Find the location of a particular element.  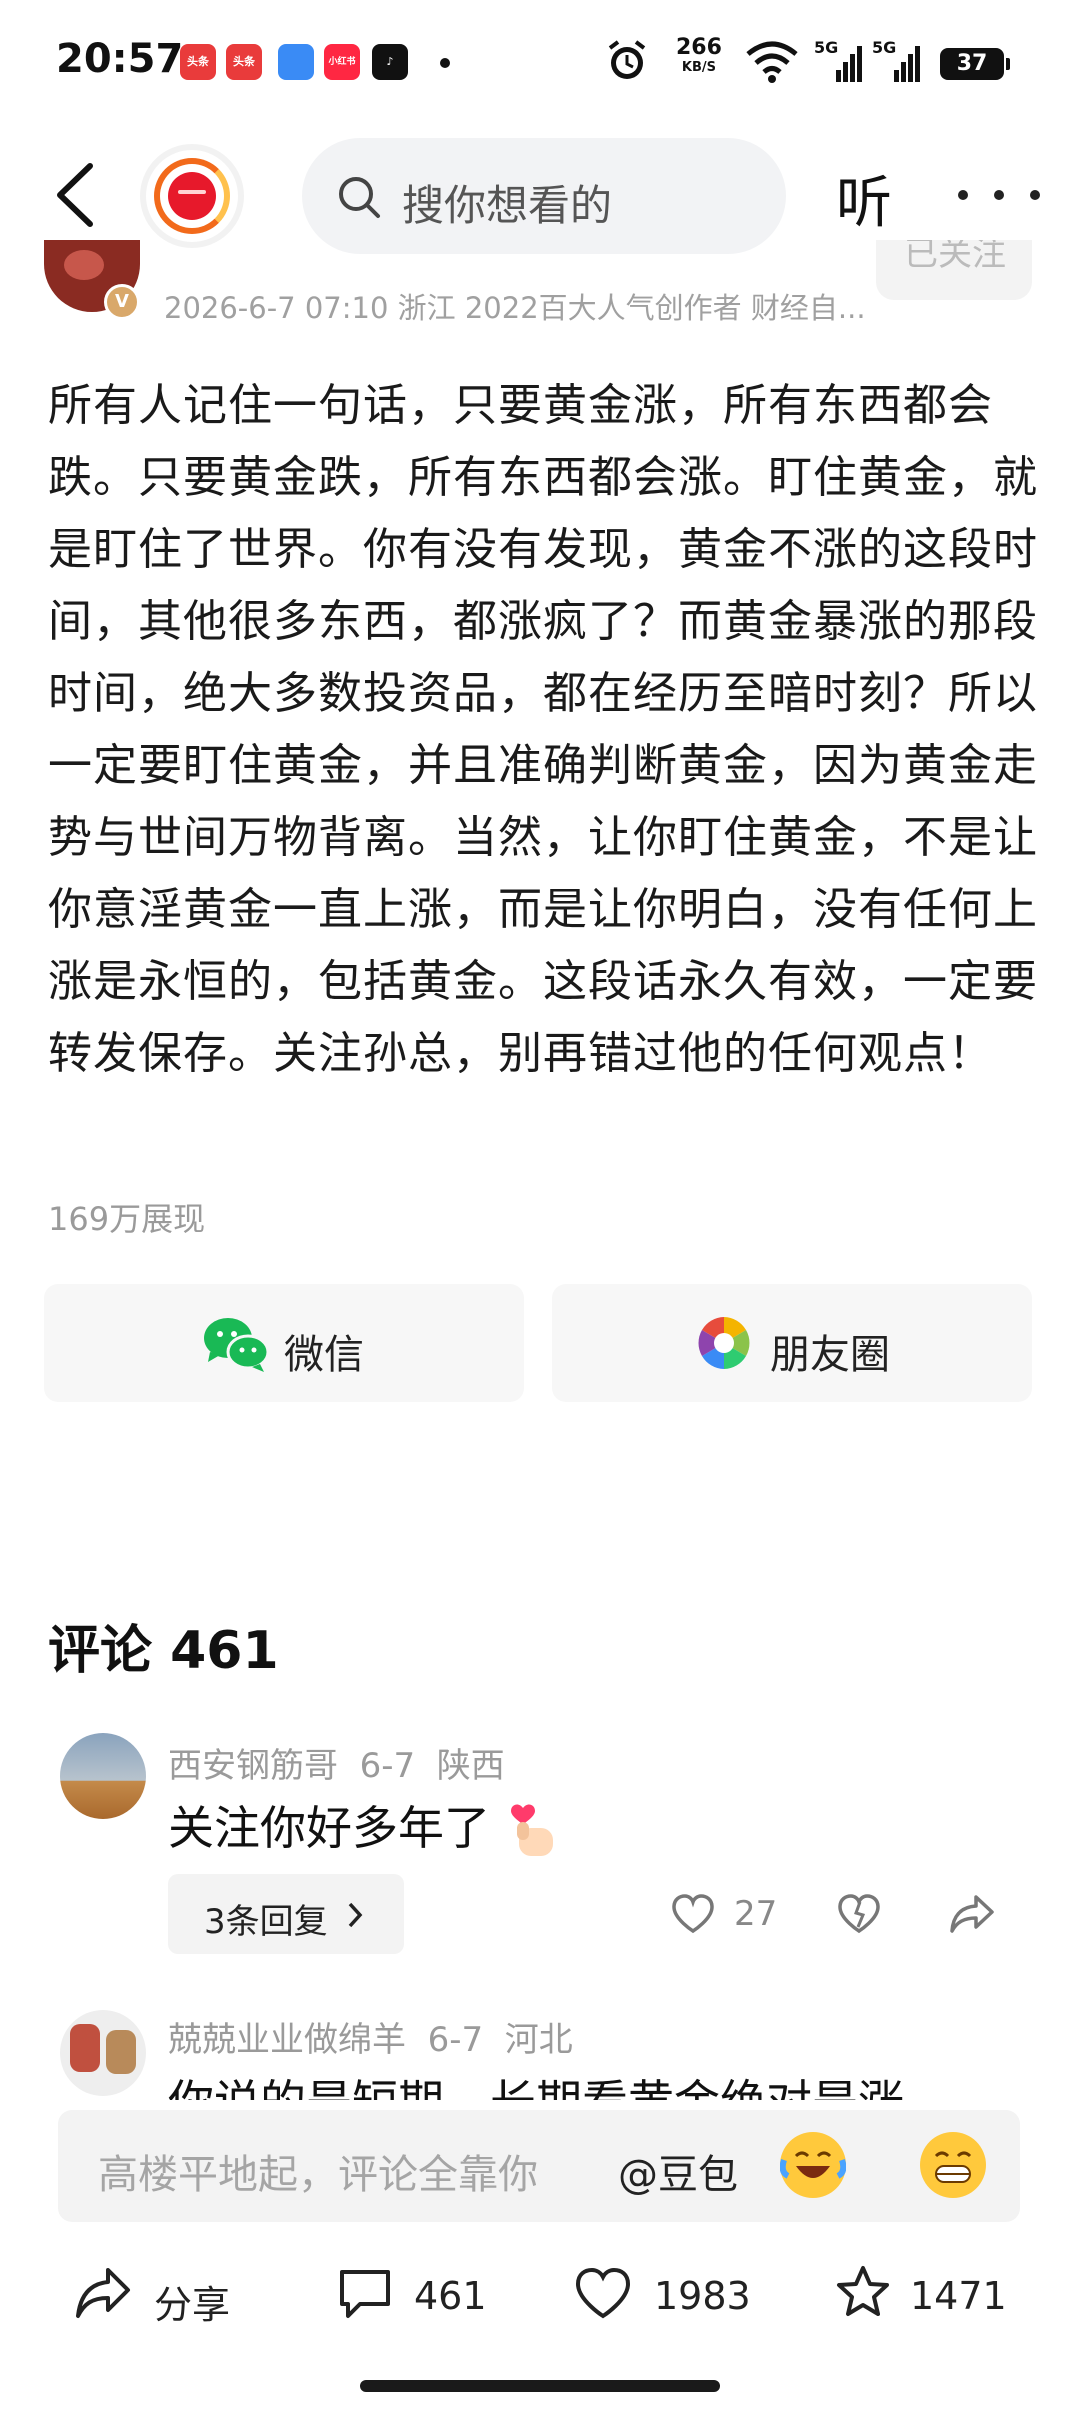

search-placeholder: 搜你想看的 is located at coordinates (507, 205).